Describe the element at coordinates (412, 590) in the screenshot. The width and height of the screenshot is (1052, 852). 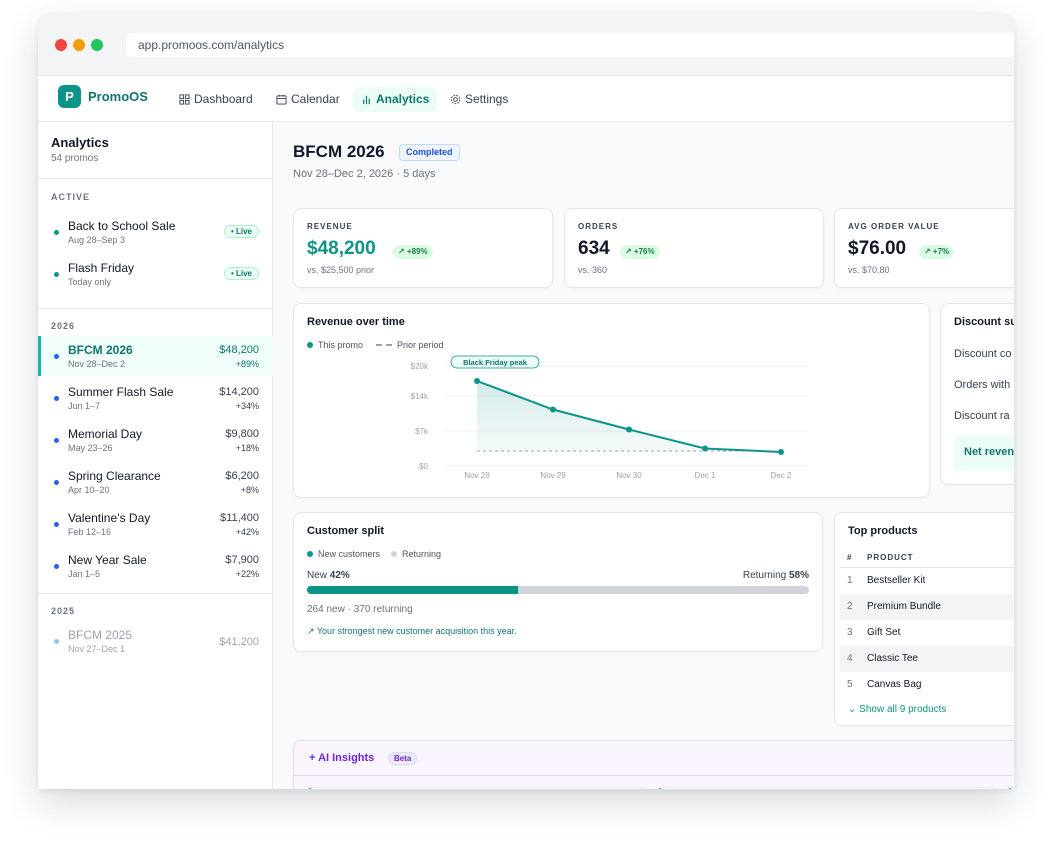
I see `split-bar-fill` at that location.